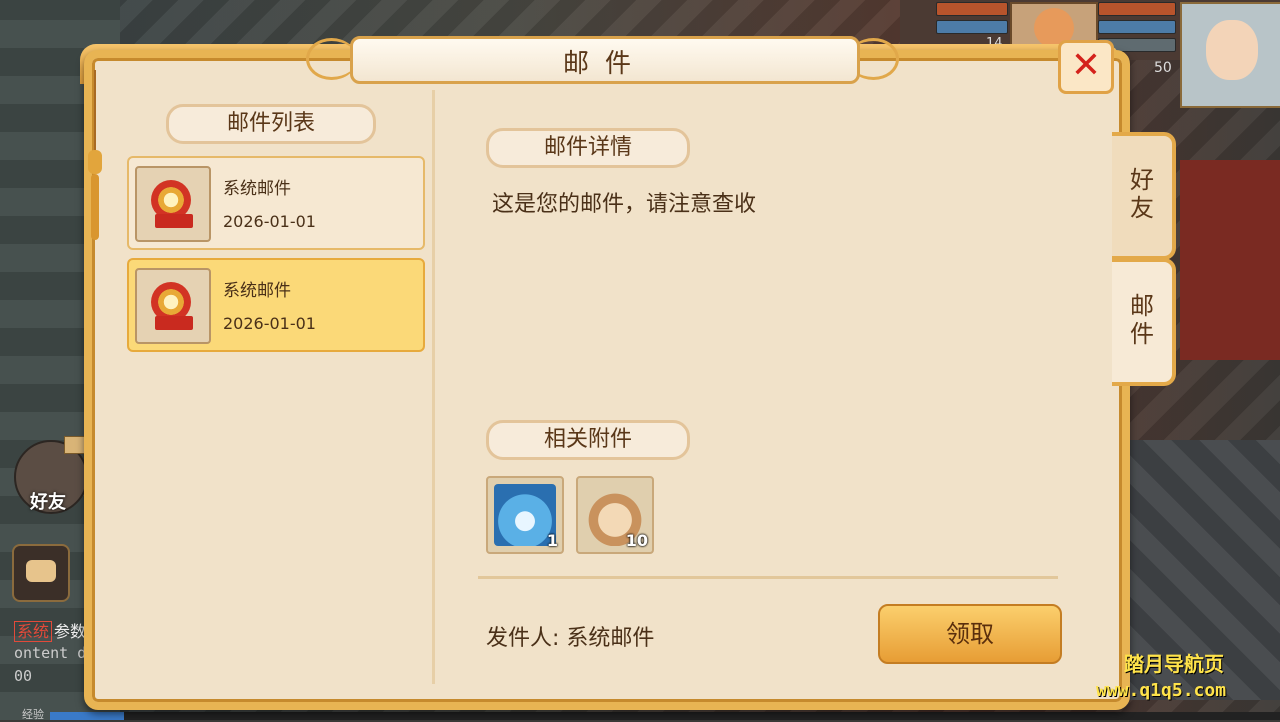  I want to click on tab-mail: 邮件, so click(1144, 322).